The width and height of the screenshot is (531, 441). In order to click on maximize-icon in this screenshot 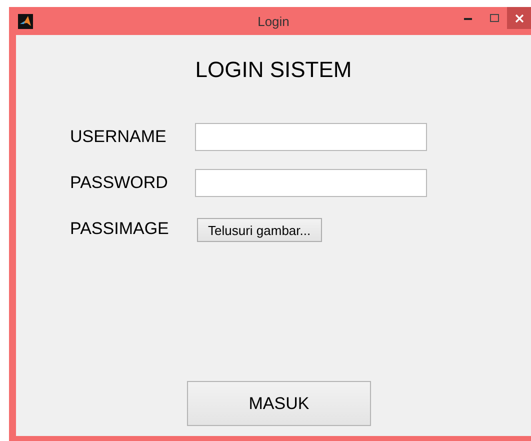, I will do `click(494, 18)`.